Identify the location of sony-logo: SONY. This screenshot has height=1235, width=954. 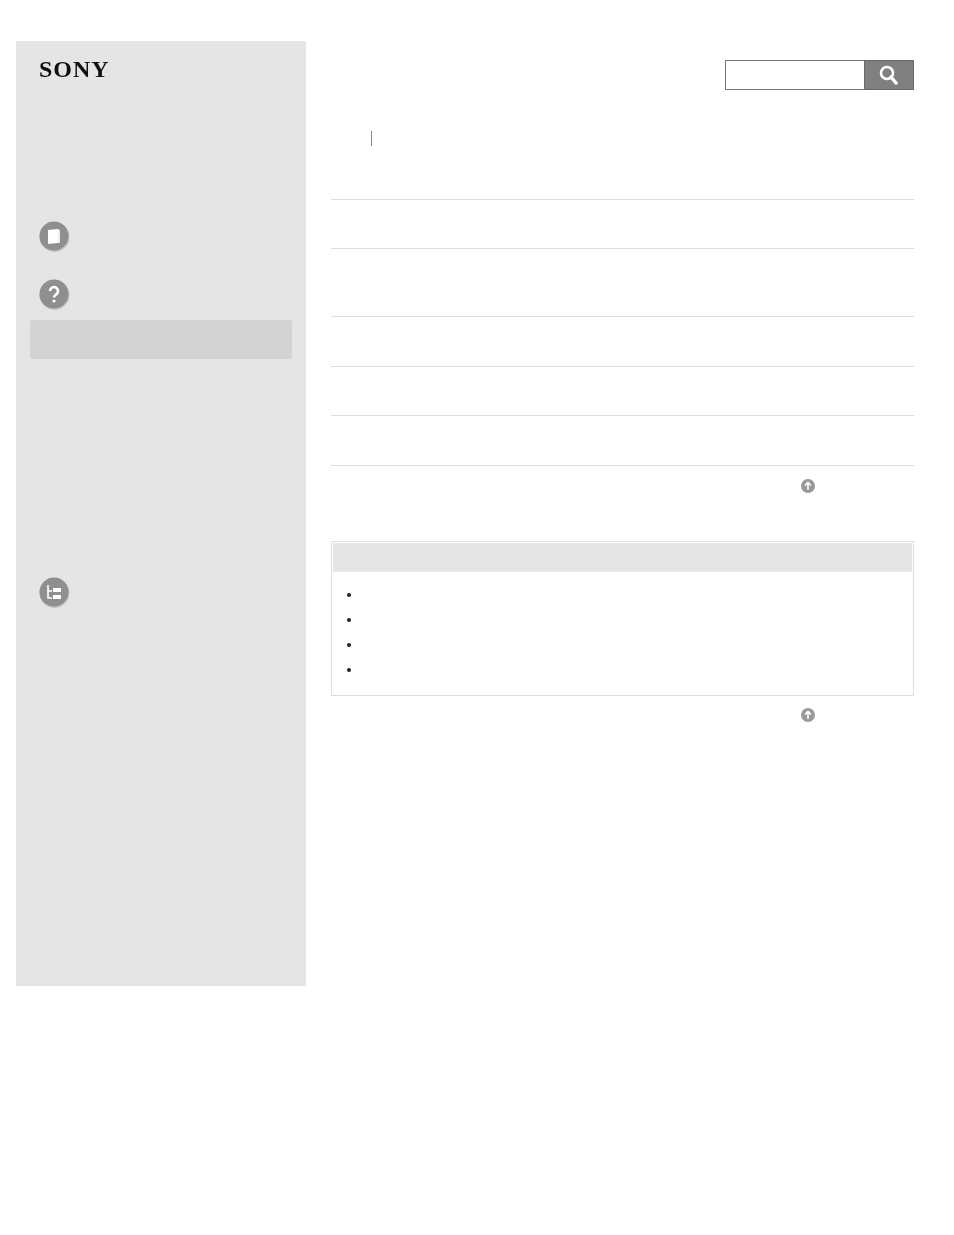
(74, 69).